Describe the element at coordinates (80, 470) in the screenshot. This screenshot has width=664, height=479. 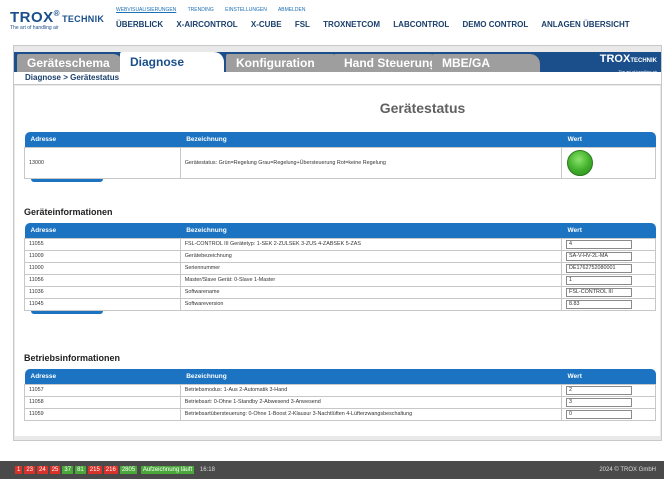
I see `alarm-badge: 81` at that location.